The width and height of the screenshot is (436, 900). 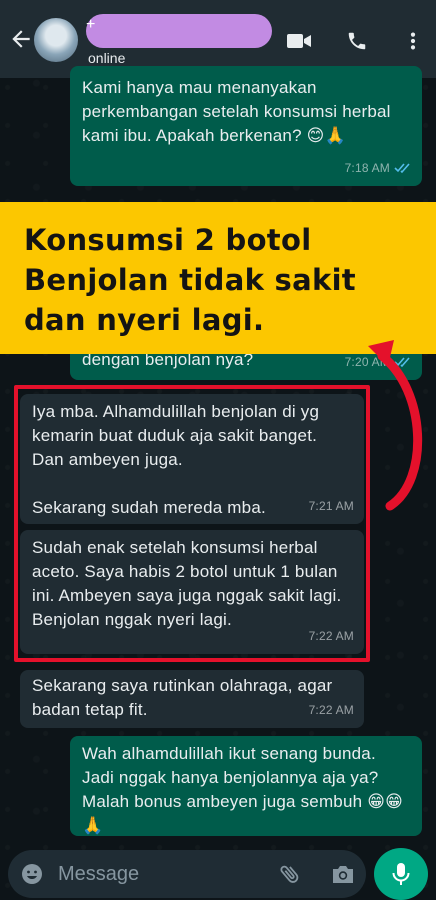 I want to click on curved-arrow, so click(x=395, y=425).